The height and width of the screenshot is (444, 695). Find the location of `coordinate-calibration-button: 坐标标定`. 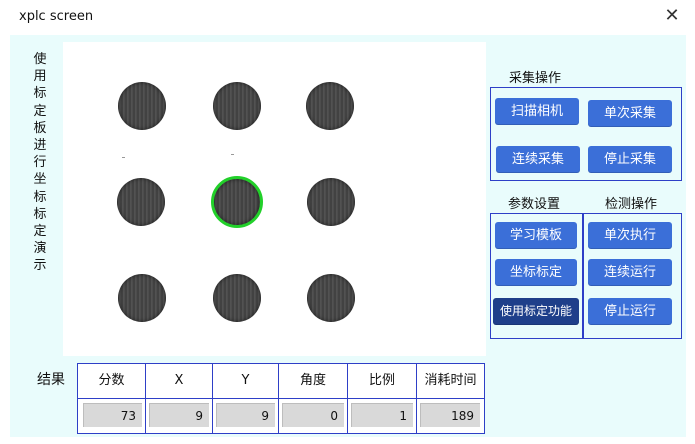

coordinate-calibration-button: 坐标标定 is located at coordinates (536, 272).